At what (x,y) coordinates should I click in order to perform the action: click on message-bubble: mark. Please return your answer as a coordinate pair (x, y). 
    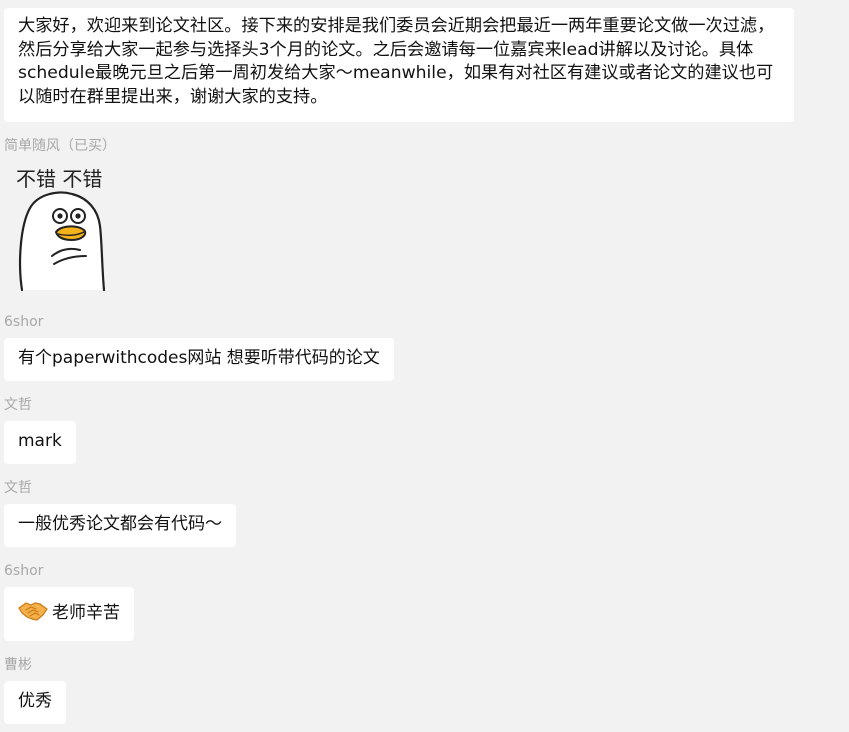
    Looking at the image, I should click on (40, 442).